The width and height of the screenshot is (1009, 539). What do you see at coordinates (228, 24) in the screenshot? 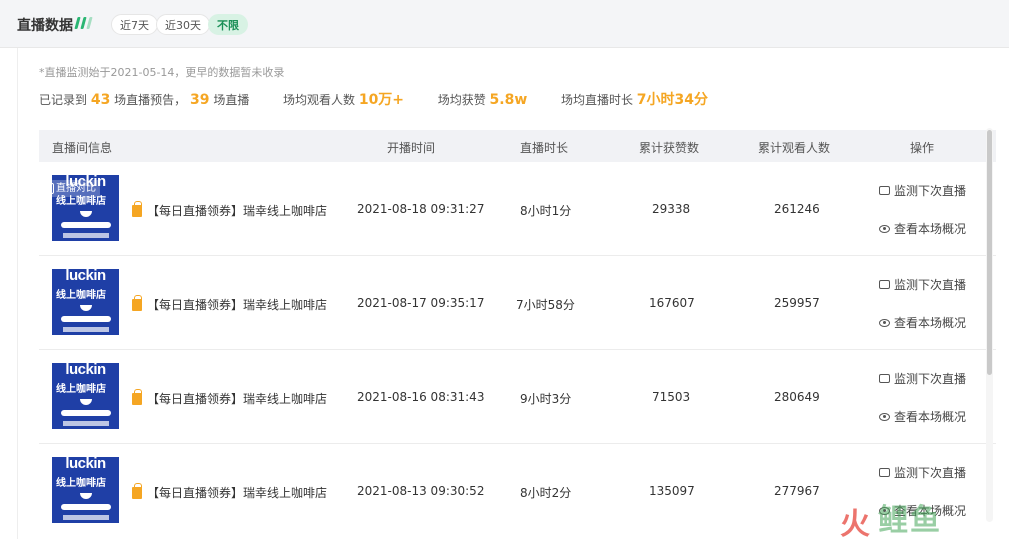
I see `filter-unlimited: 不限` at bounding box center [228, 24].